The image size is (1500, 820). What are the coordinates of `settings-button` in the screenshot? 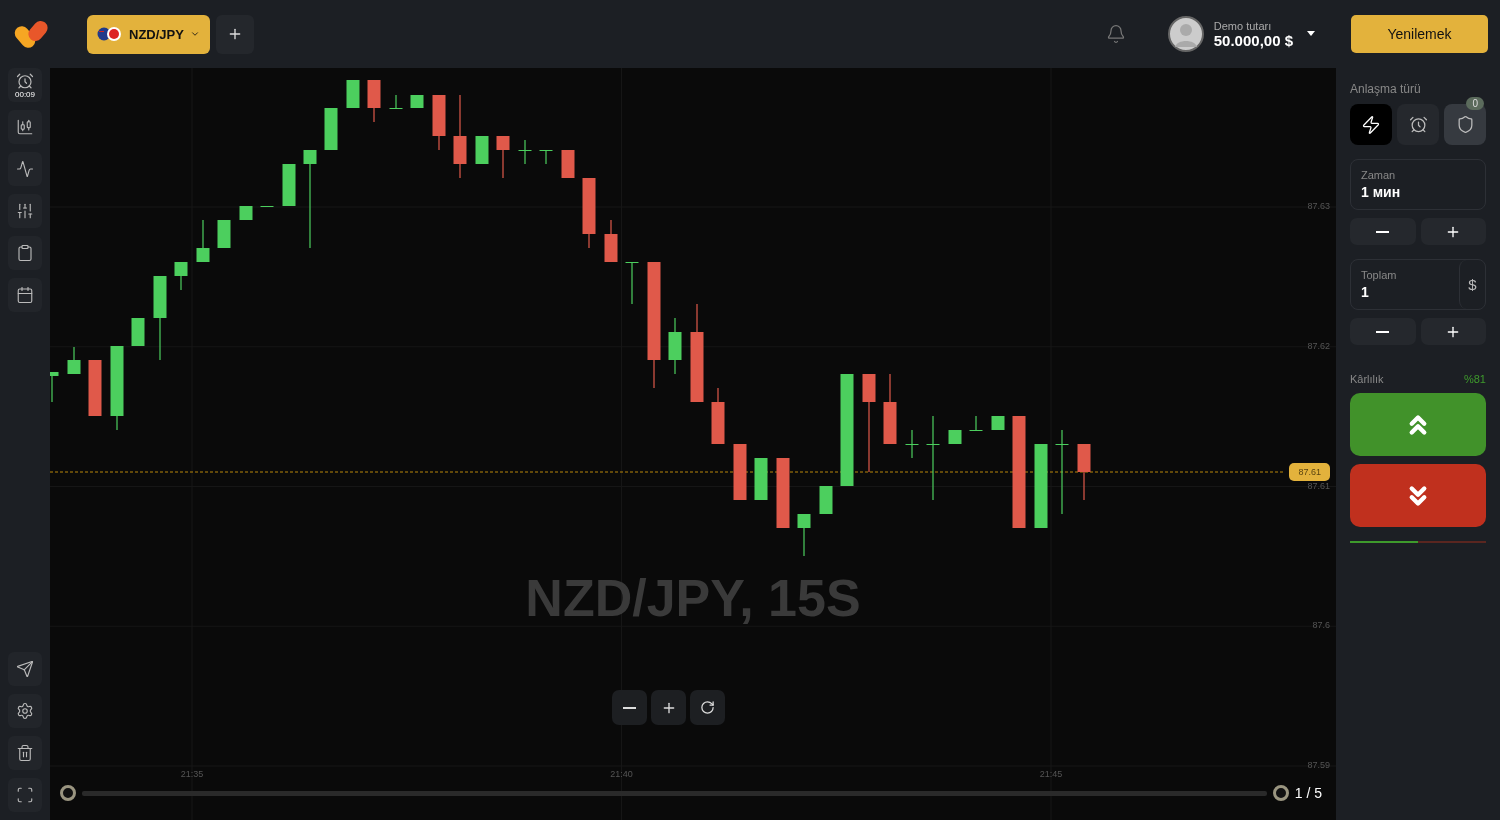 It's located at (25, 711).